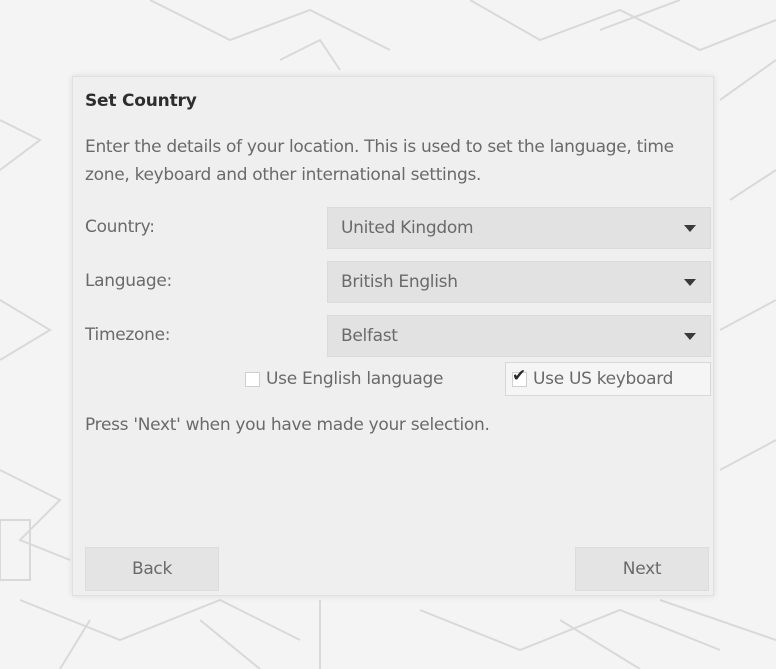 The width and height of the screenshot is (776, 669). What do you see at coordinates (128, 335) in the screenshot?
I see `timezone-label: Timezone:` at bounding box center [128, 335].